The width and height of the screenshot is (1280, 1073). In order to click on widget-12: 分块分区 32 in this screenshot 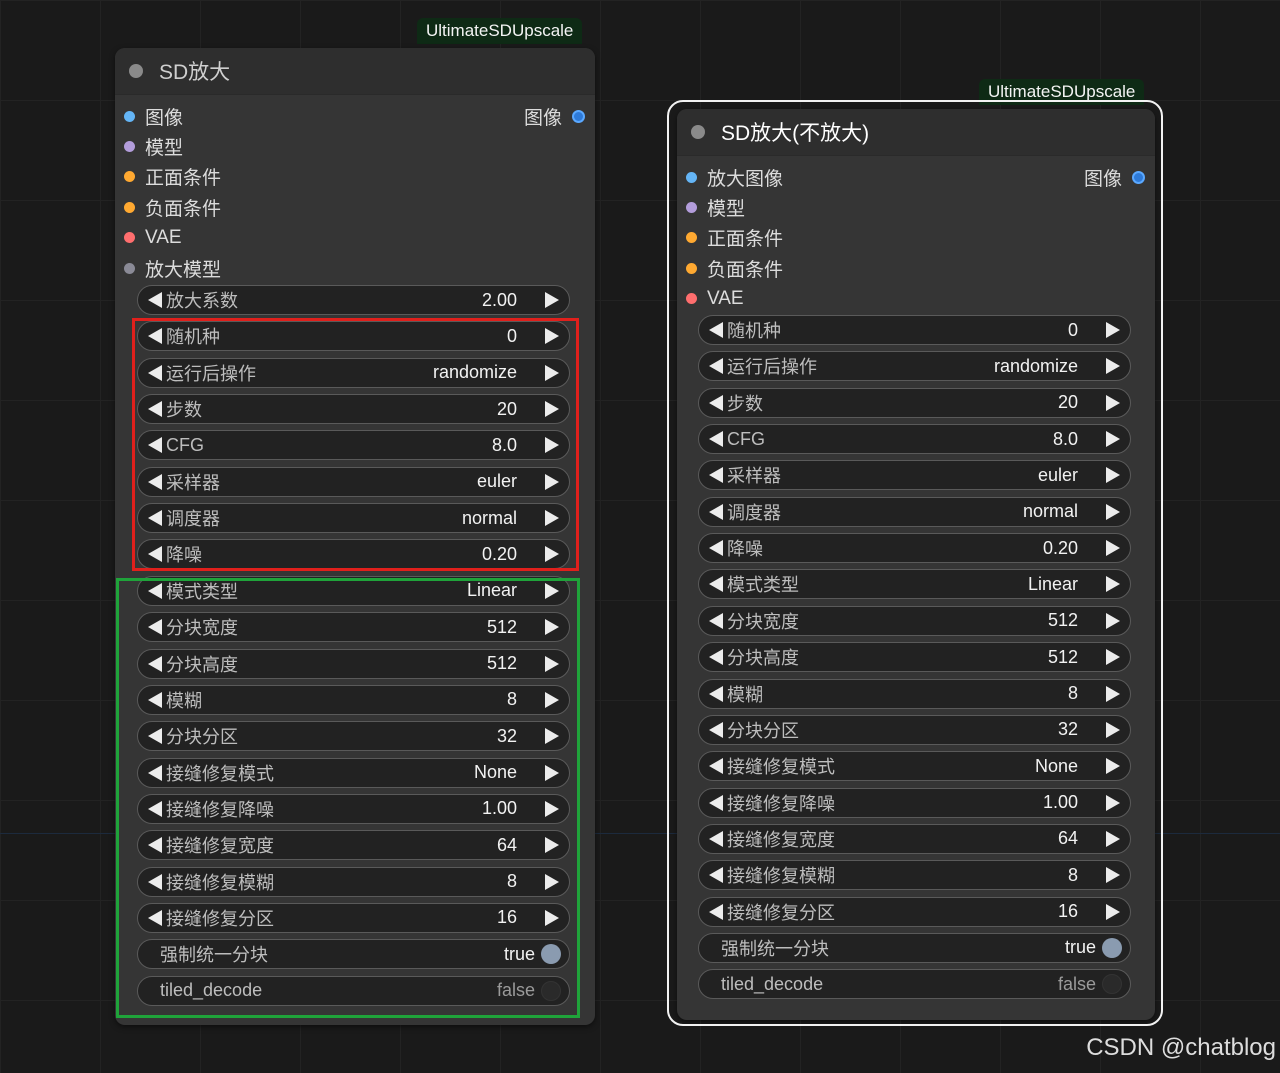, I will do `click(914, 729)`.